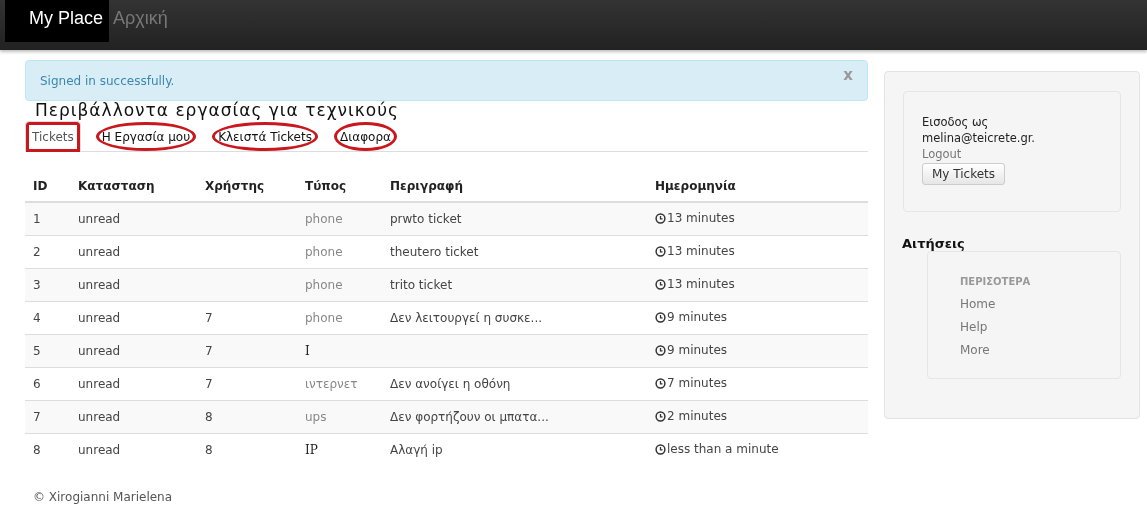  I want to click on table-cell: 6, so click(37, 384).